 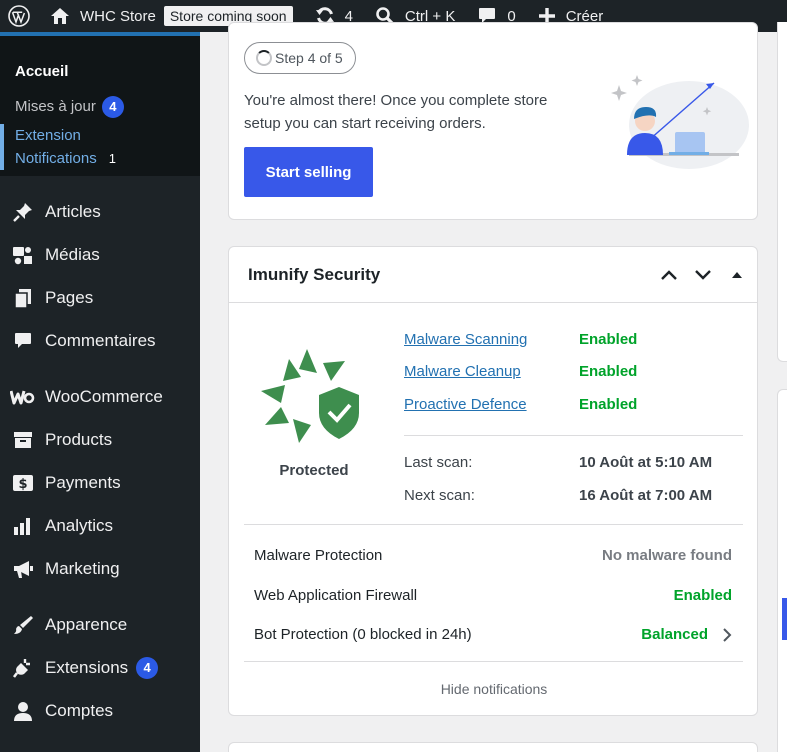 I want to click on start-selling-button: Start selling, so click(x=308, y=172).